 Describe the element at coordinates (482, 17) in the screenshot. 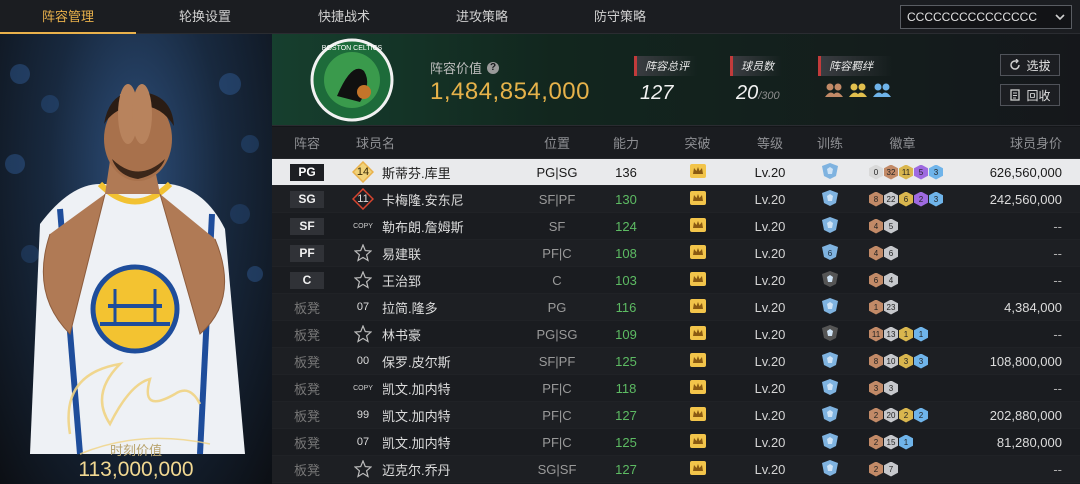

I see `tab-offense: 进攻策略` at that location.